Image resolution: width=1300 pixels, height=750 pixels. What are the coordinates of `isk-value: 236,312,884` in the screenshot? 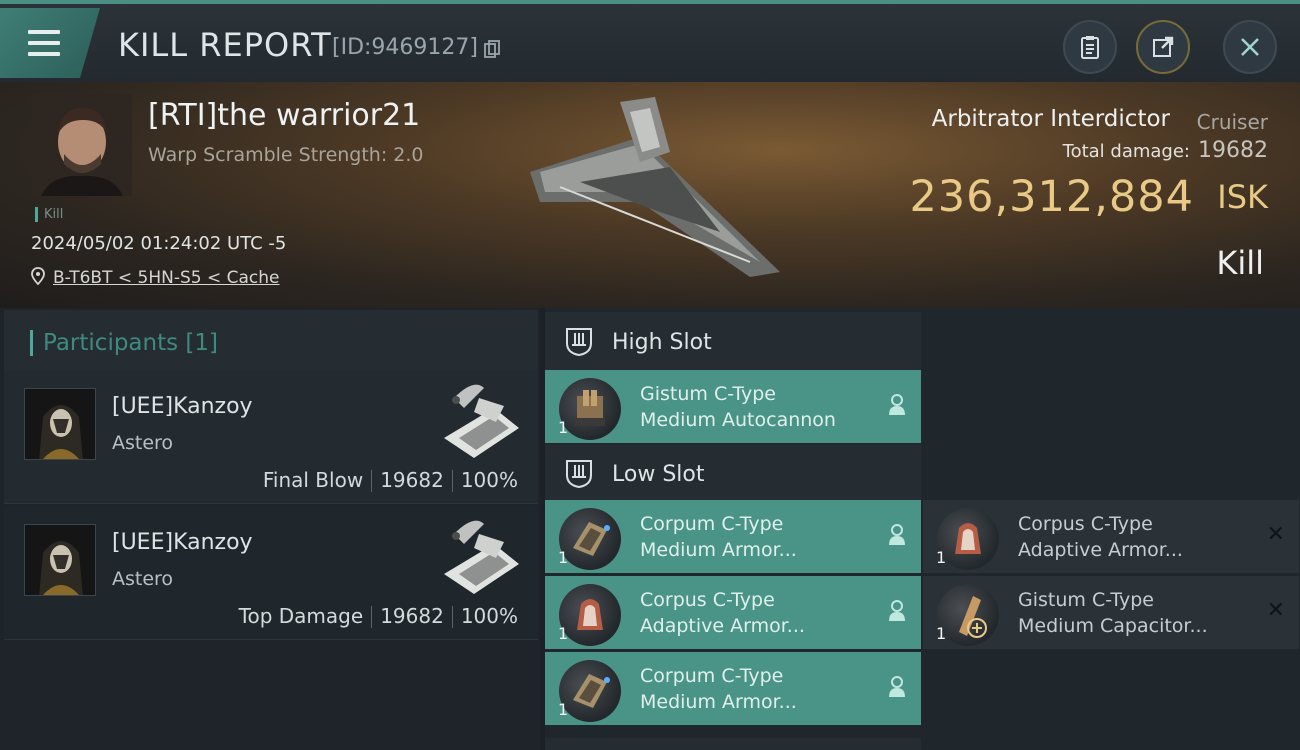 It's located at (1051, 197).